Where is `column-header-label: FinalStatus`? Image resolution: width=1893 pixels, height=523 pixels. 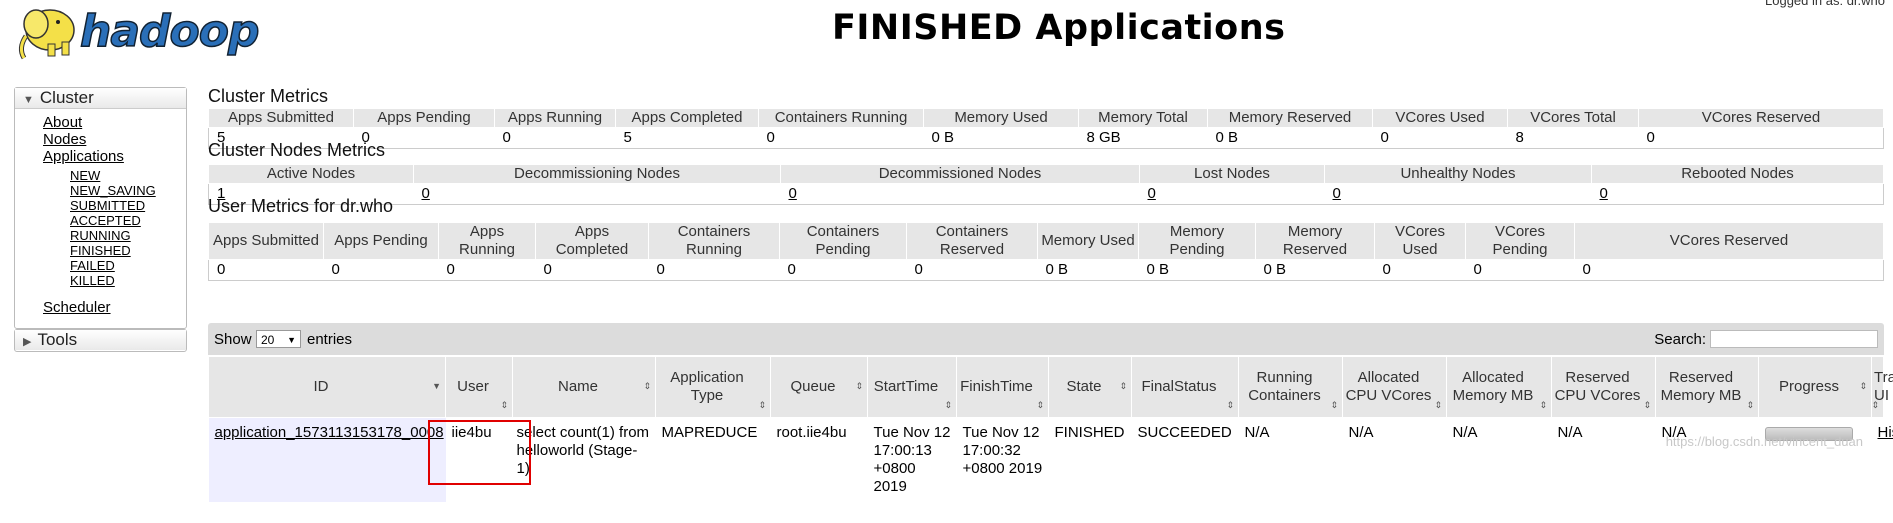
column-header-label: FinalStatus is located at coordinates (1178, 386).